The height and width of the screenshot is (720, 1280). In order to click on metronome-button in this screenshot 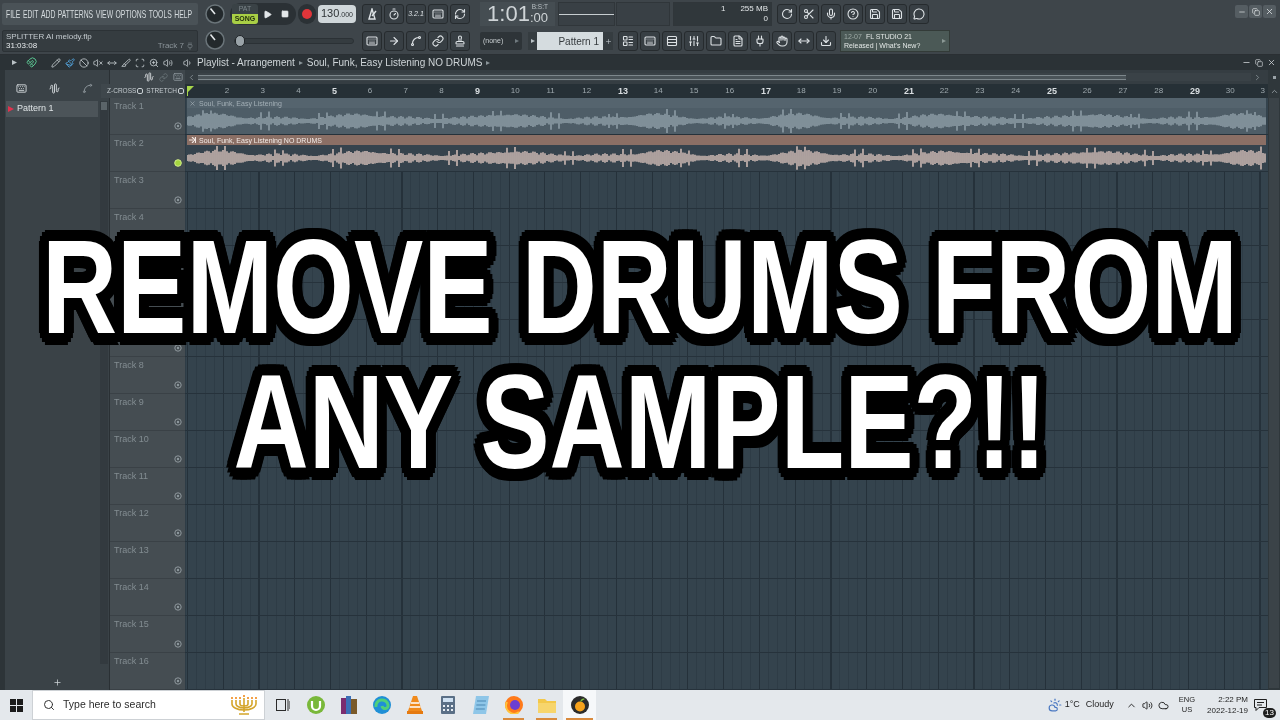, I will do `click(372, 14)`.